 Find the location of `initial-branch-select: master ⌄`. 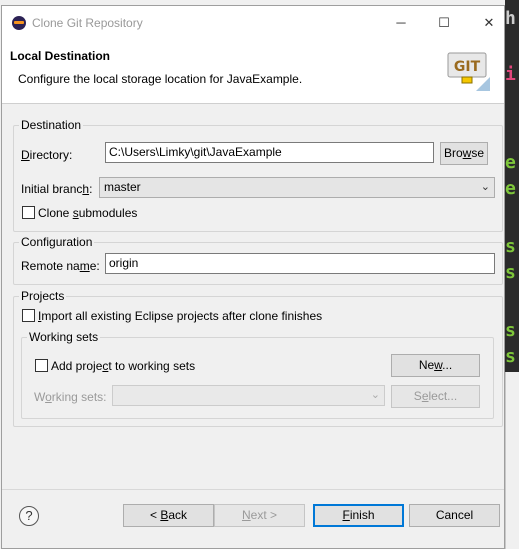

initial-branch-select: master ⌄ is located at coordinates (297, 187).